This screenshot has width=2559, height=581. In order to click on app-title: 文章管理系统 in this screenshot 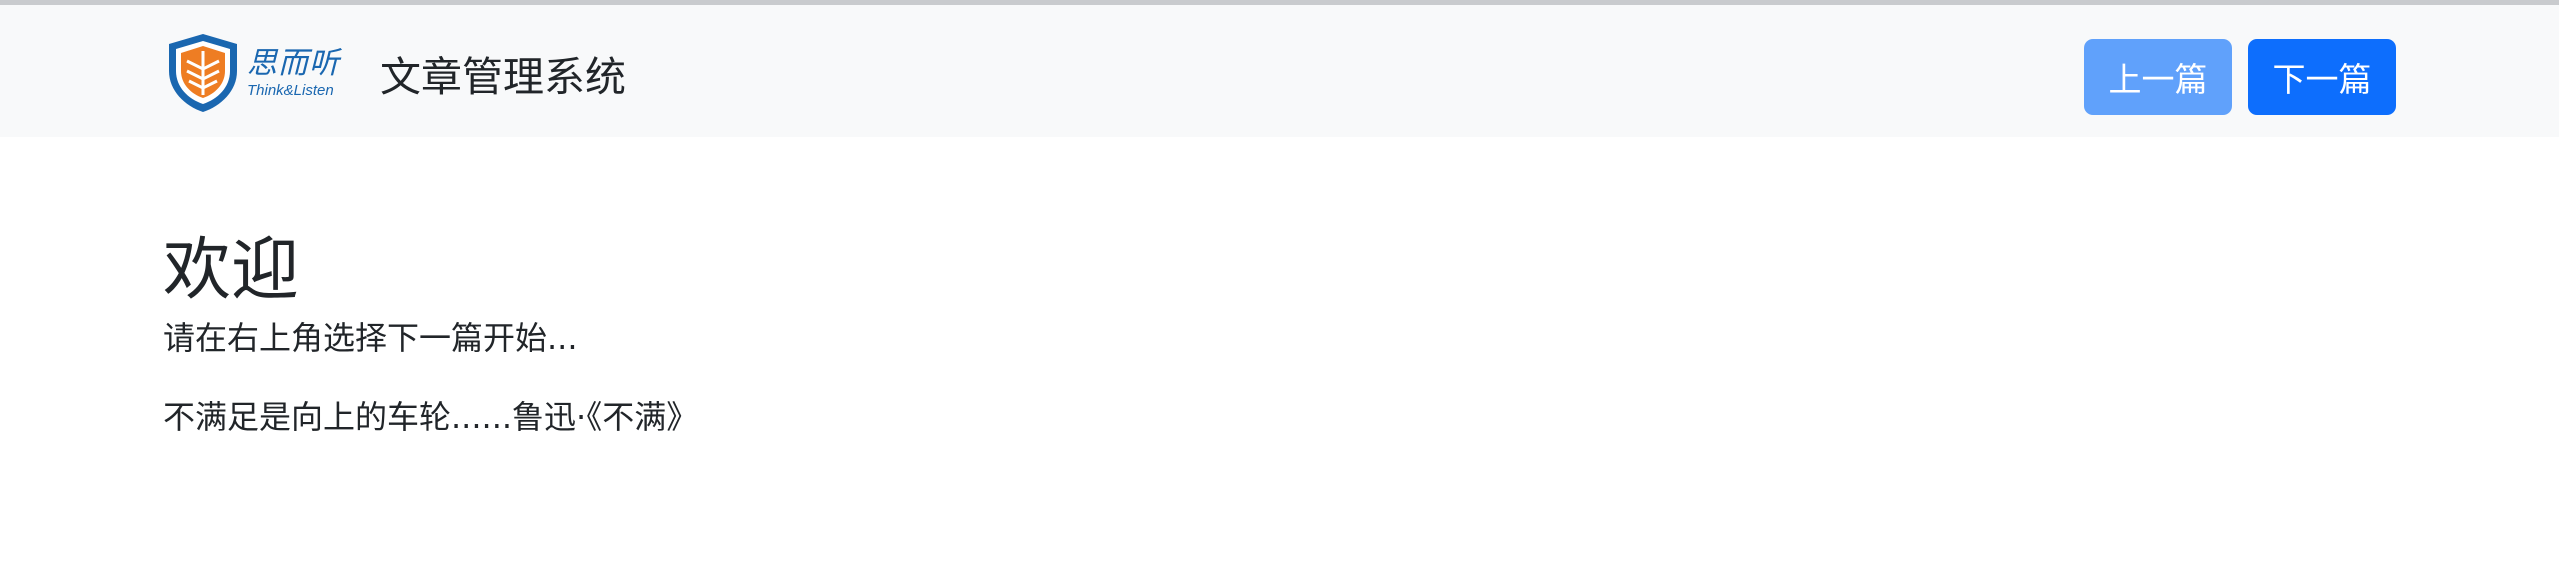, I will do `click(503, 77)`.